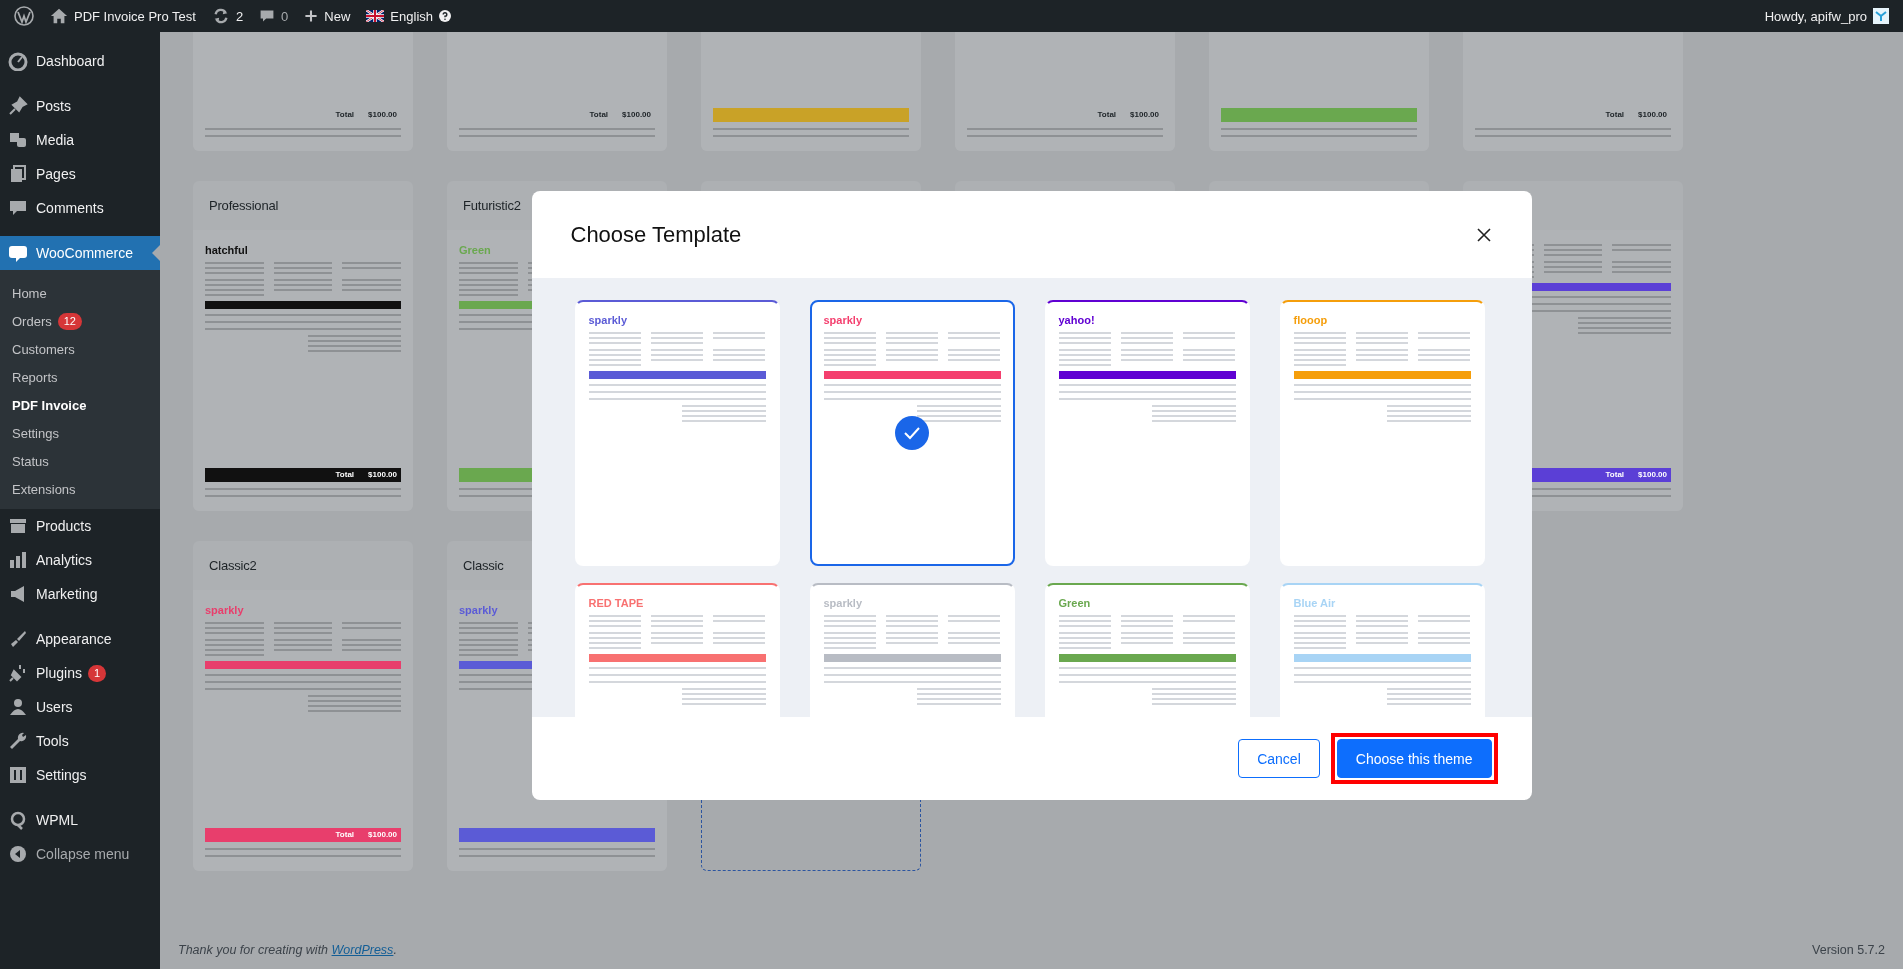 This screenshot has height=969, width=1903. Describe the element at coordinates (18, 741) in the screenshot. I see `wrench-icon` at that location.